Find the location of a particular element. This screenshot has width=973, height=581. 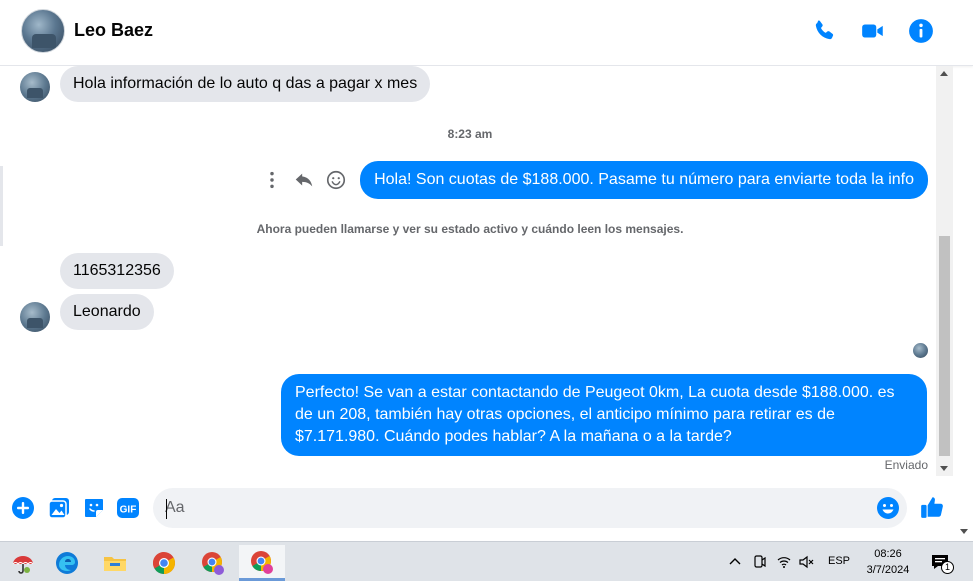

clock-time: 08:26 is located at coordinates (888, 554).